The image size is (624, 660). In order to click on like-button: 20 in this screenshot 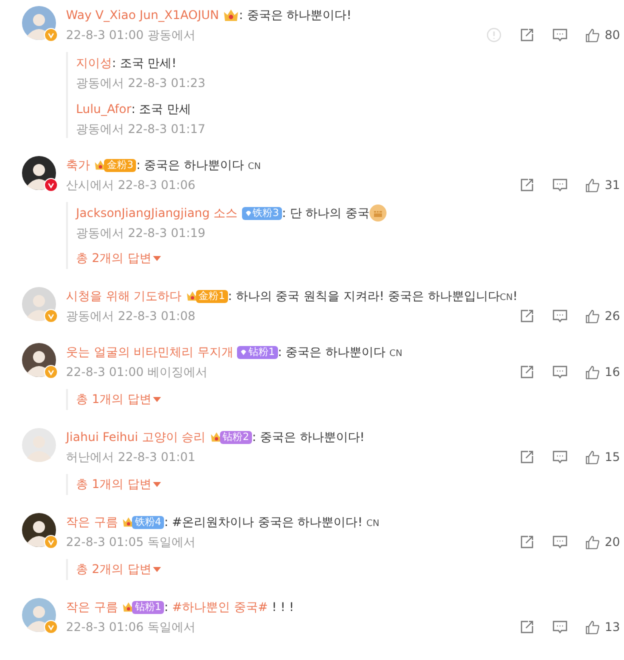, I will do `click(602, 542)`.